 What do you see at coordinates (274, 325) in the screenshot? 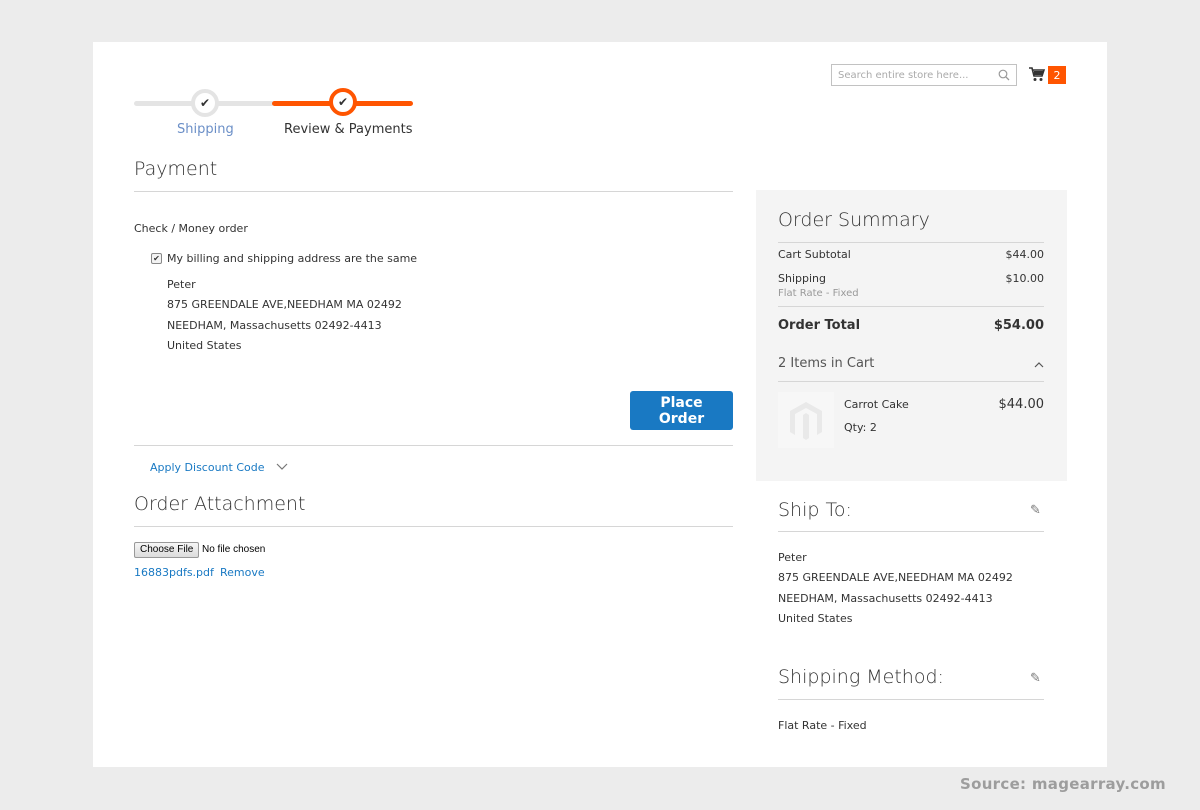
I see `billing-line2: NEEDHAM, Massachusetts 02492-4413` at bounding box center [274, 325].